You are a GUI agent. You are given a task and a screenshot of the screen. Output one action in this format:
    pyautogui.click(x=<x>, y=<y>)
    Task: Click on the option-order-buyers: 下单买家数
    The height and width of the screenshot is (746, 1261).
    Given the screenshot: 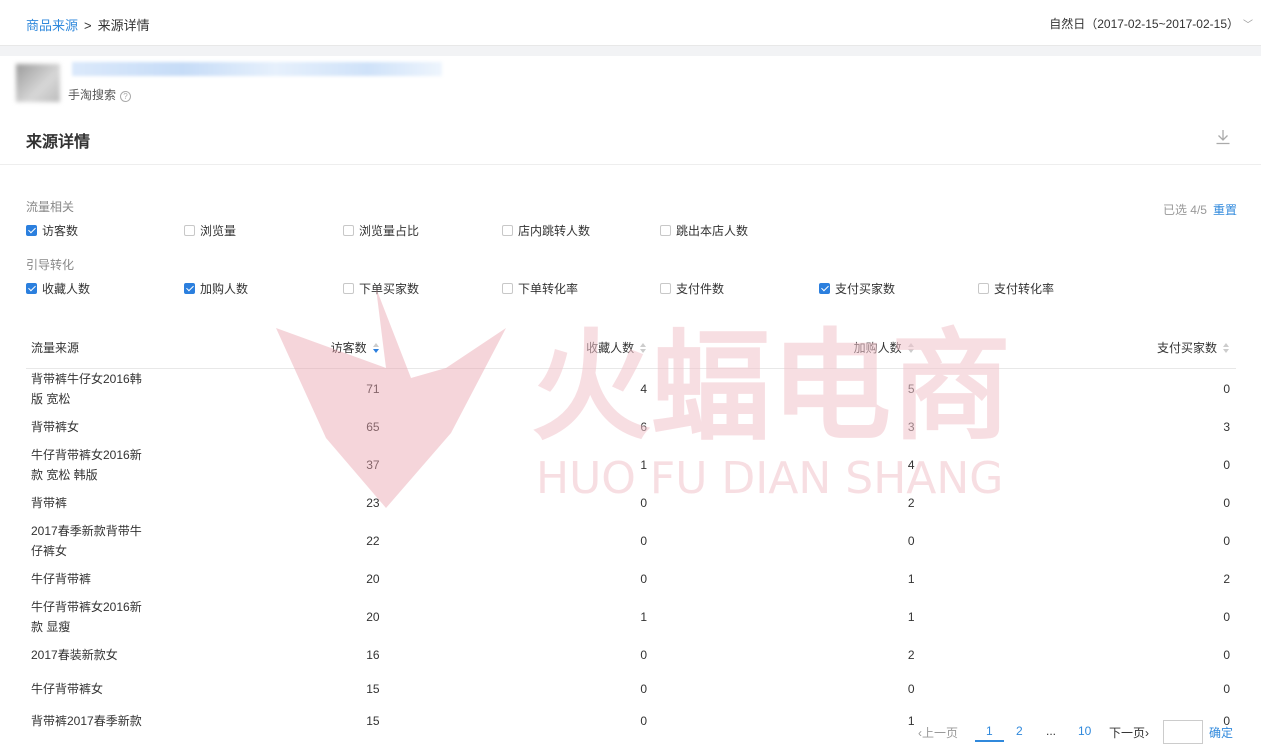 What is the action you would take?
    pyautogui.click(x=381, y=288)
    